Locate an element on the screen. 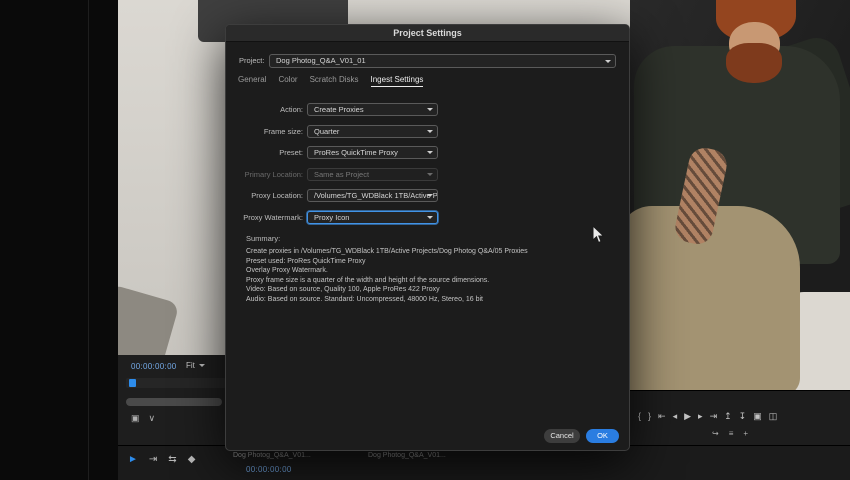  track-select-tool-icon: ⇥ is located at coordinates (153, 459).